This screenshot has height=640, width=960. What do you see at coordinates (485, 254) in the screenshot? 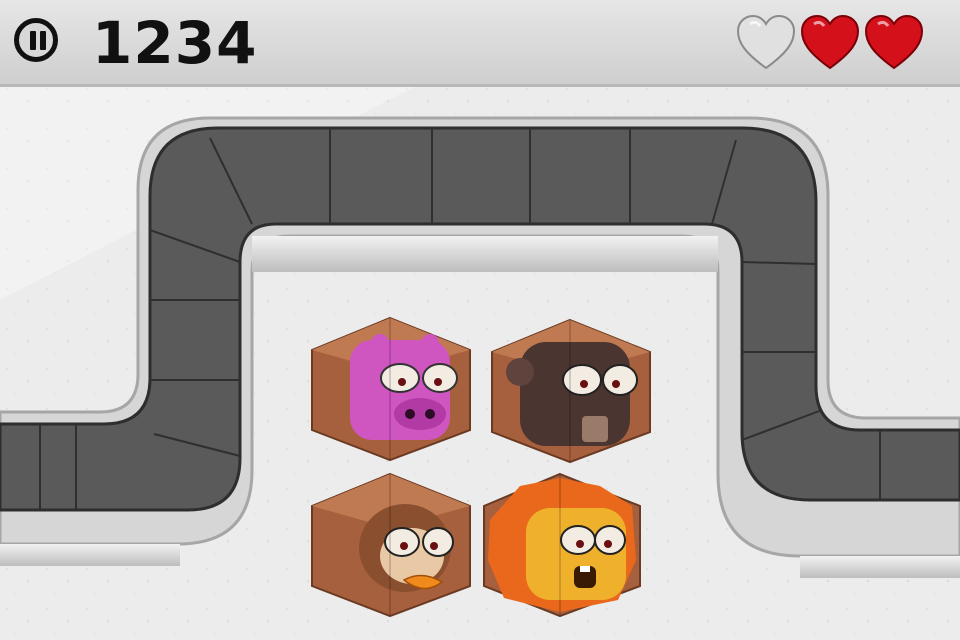
I see `inner-wall` at bounding box center [485, 254].